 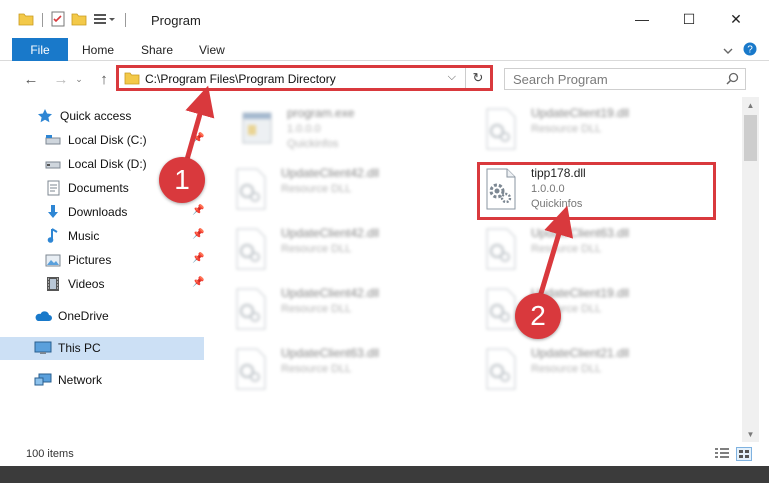 I want to click on details-view-icon, so click(x=722, y=454).